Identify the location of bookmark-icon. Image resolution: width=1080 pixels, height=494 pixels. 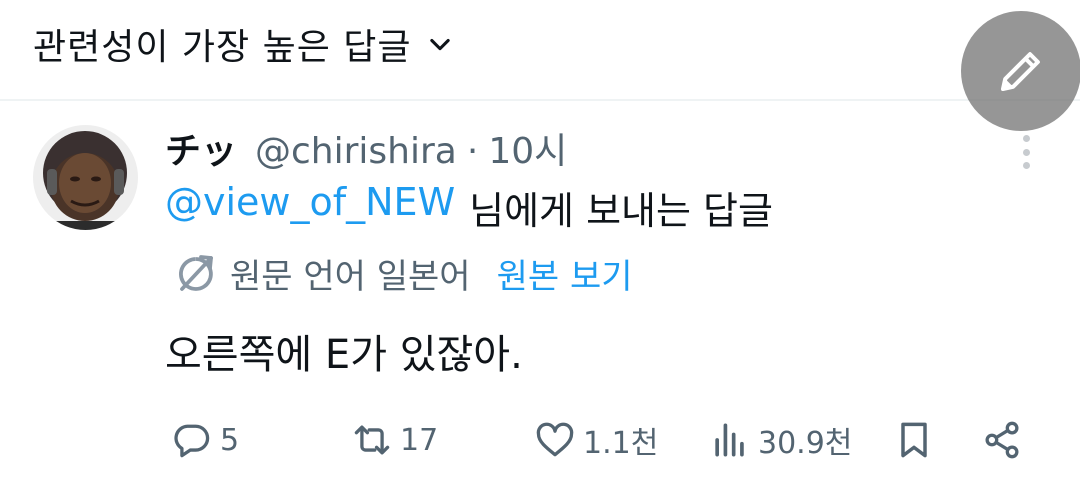
(914, 440).